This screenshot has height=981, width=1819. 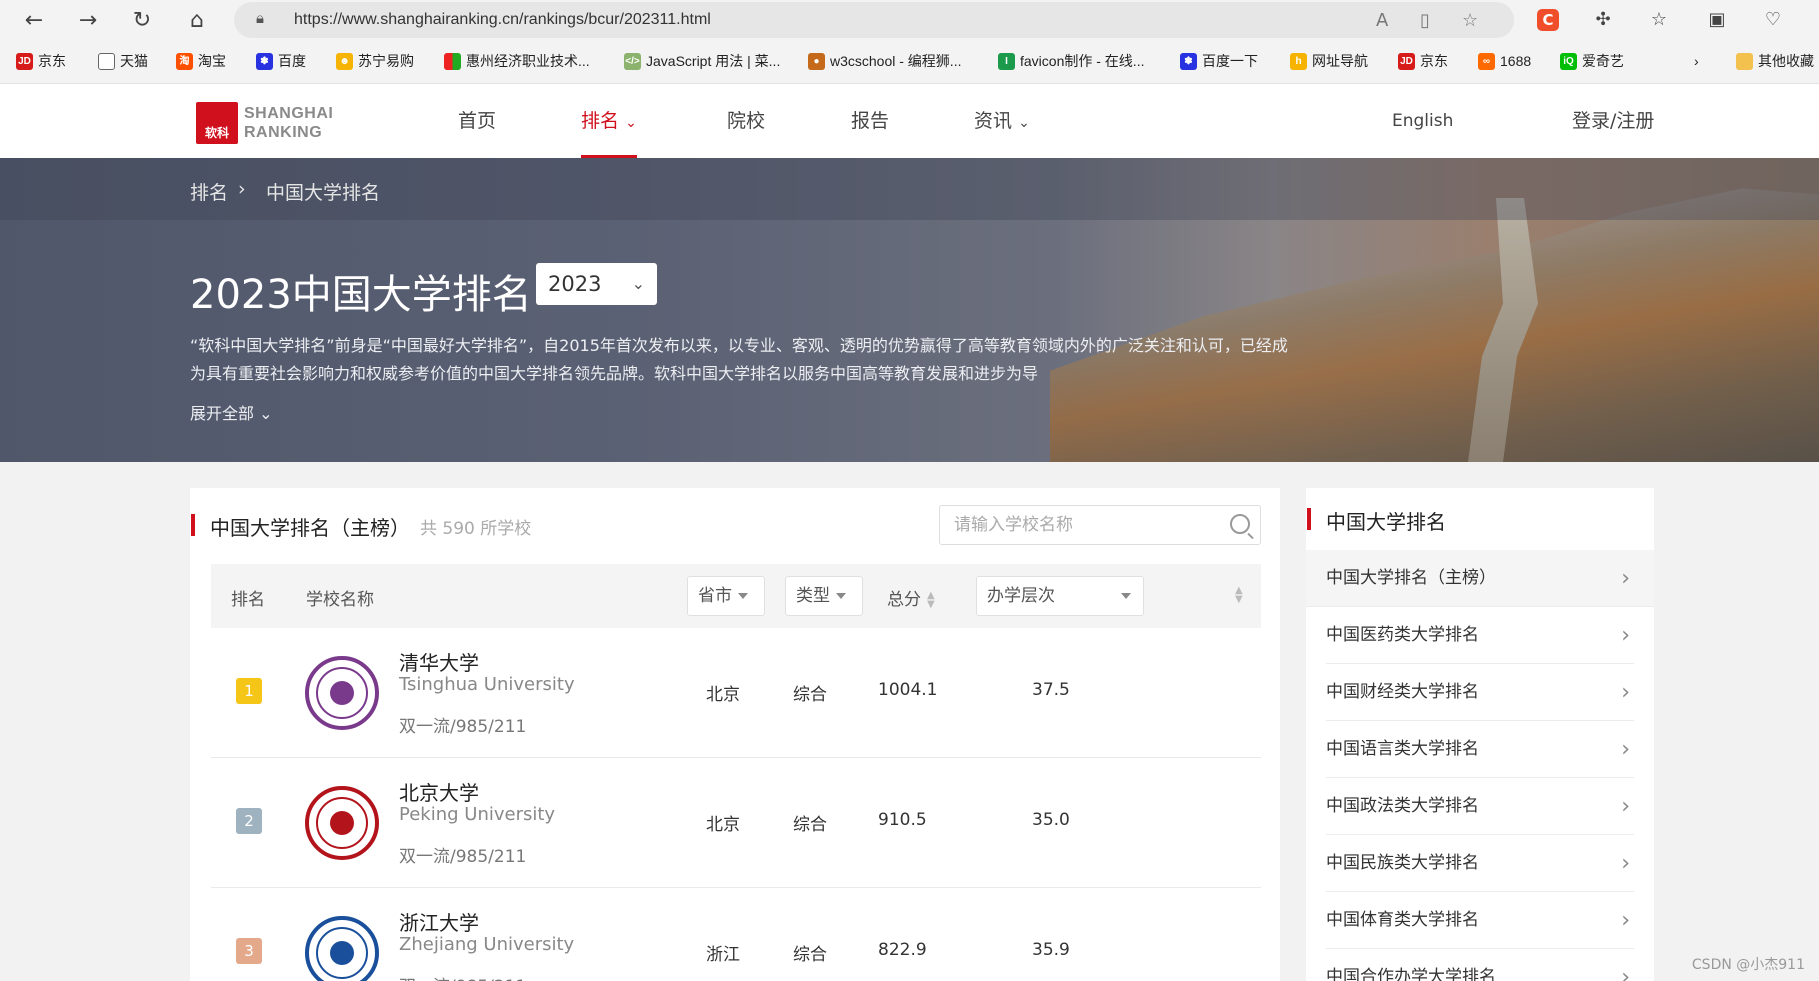 What do you see at coordinates (746, 121) in the screenshot?
I see `nav-universities: 院校` at bounding box center [746, 121].